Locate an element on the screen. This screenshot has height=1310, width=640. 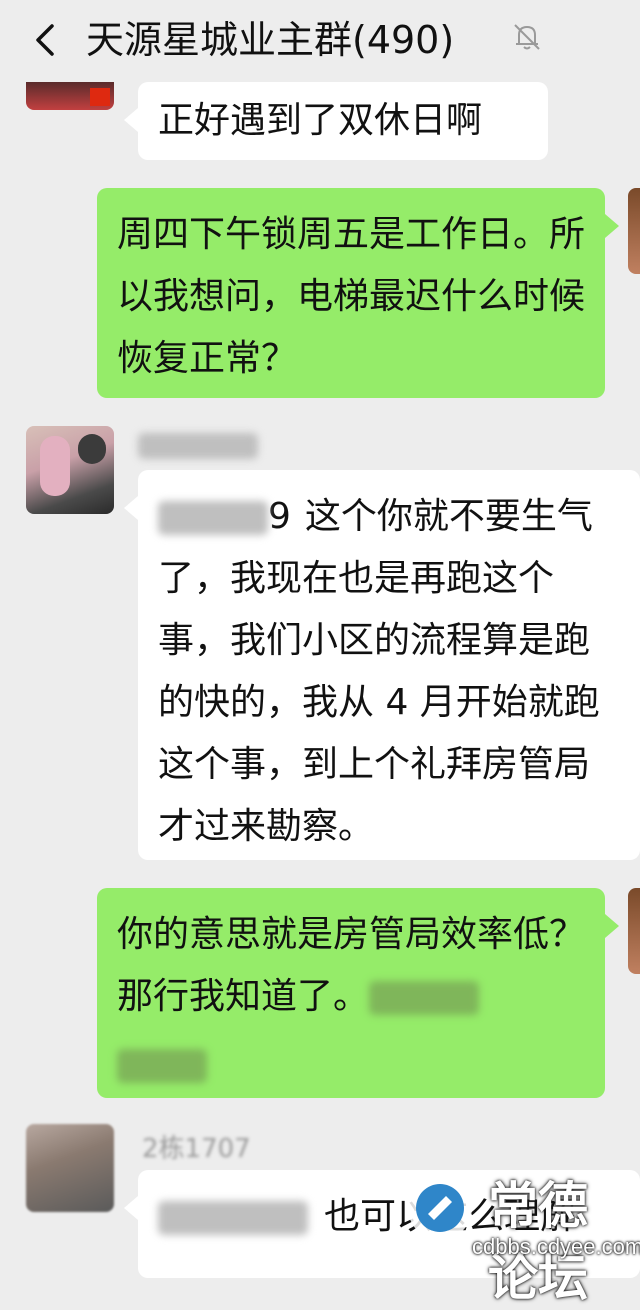
flag-badge-icon is located at coordinates (100, 97).